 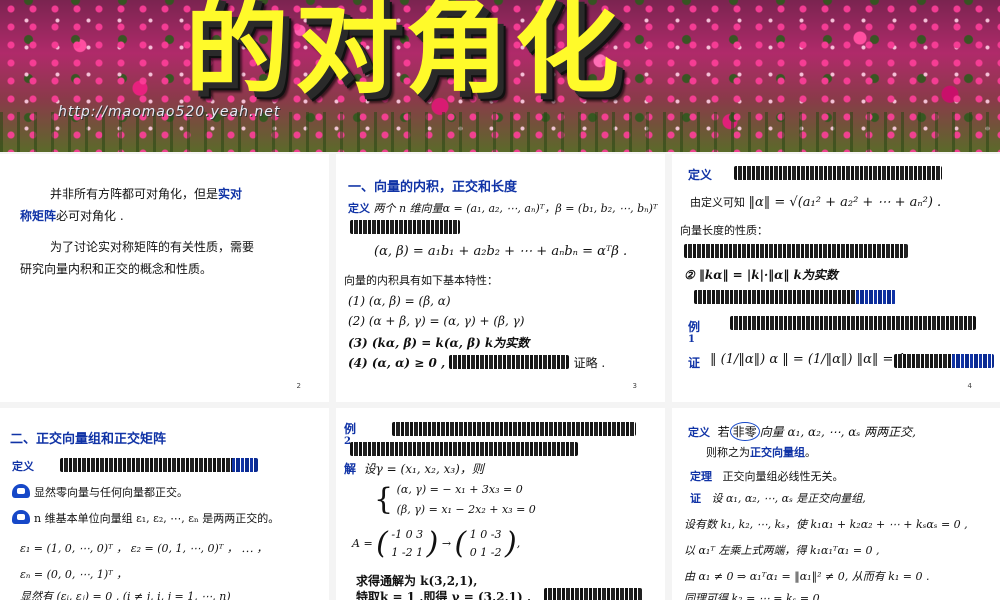 What do you see at coordinates (501, 251) in the screenshot?
I see `inner-product-formula: (α, β) = a₁b₁ + a₂b₂ + ⋯ + aₙbₙ = αᵀβ .` at bounding box center [501, 251].